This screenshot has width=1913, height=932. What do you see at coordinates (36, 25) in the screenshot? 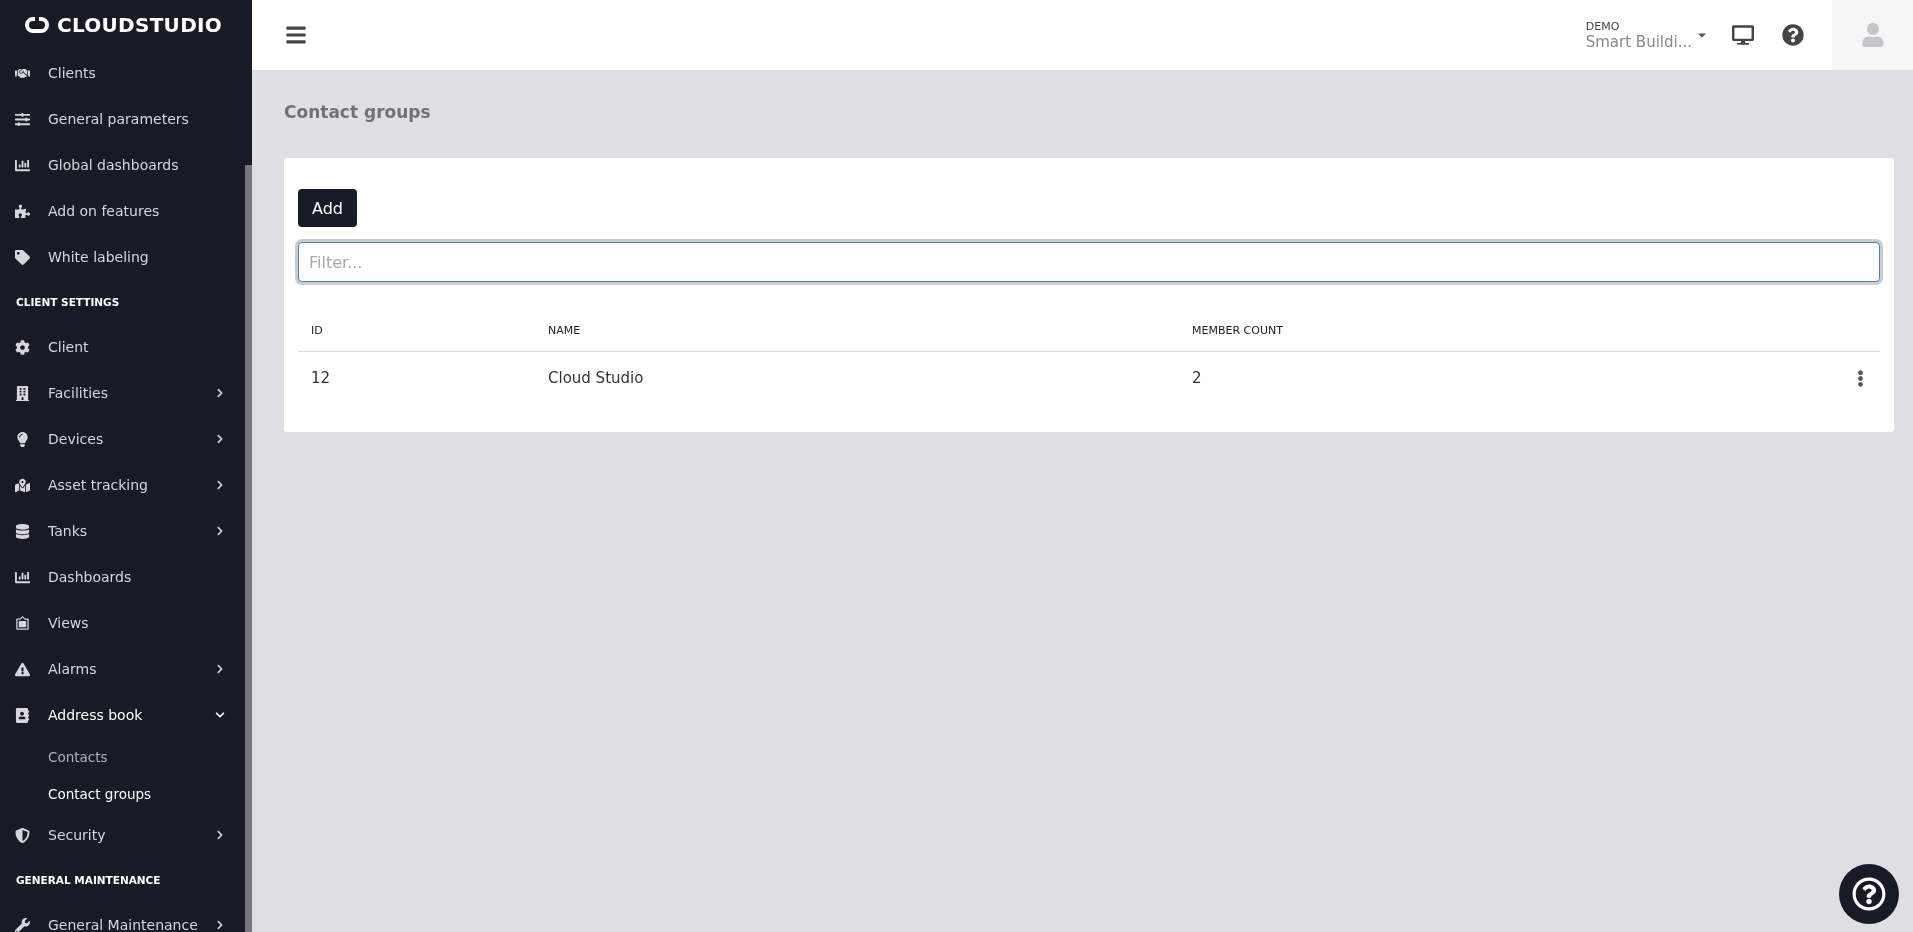
I see `logo-icon` at bounding box center [36, 25].